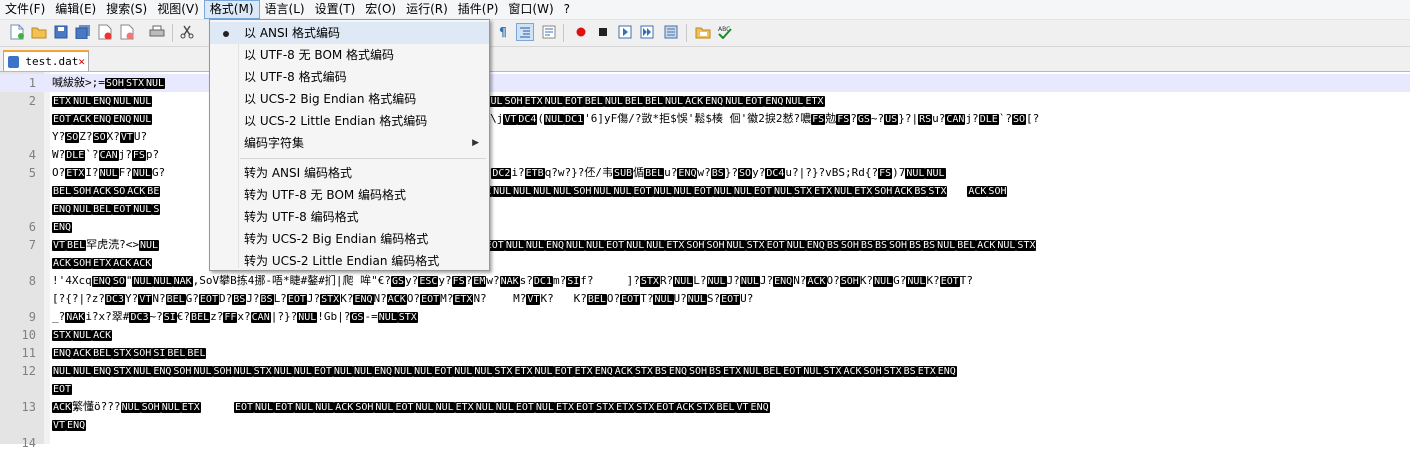  I want to click on menu-item-convert-ansi: 转为 ANSI 编码格式, so click(349, 173).